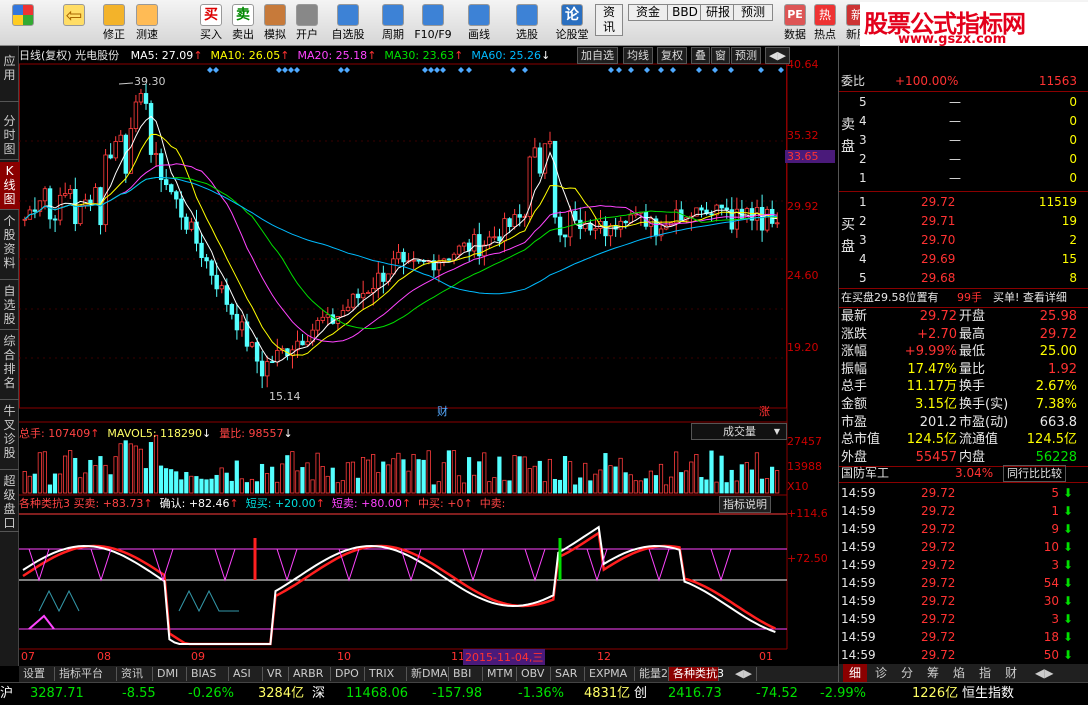 The height and width of the screenshot is (705, 1088). What do you see at coordinates (753, 25) in the screenshot?
I see `toolbar-button-18: 预测` at bounding box center [753, 25].